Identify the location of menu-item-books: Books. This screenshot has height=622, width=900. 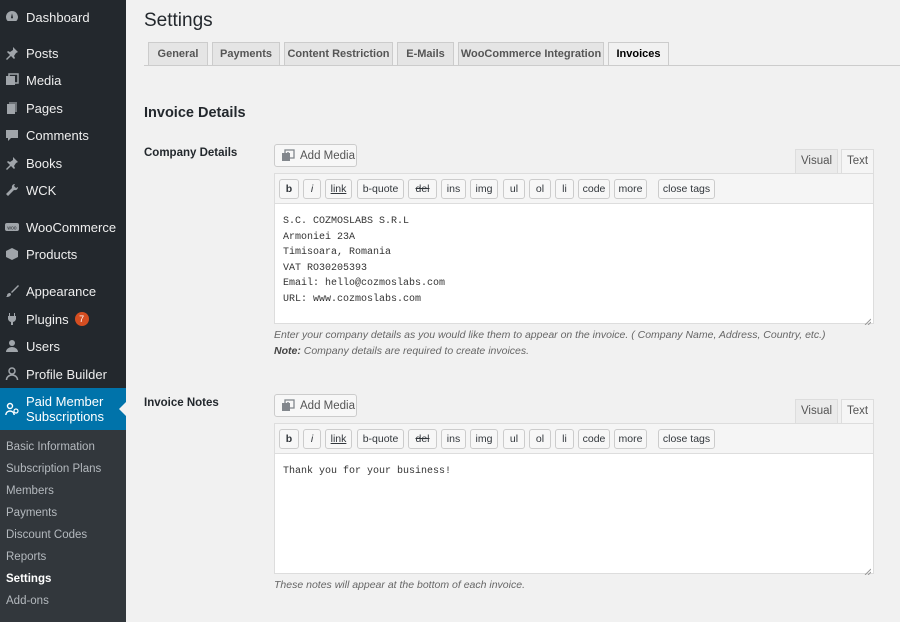
(63, 163).